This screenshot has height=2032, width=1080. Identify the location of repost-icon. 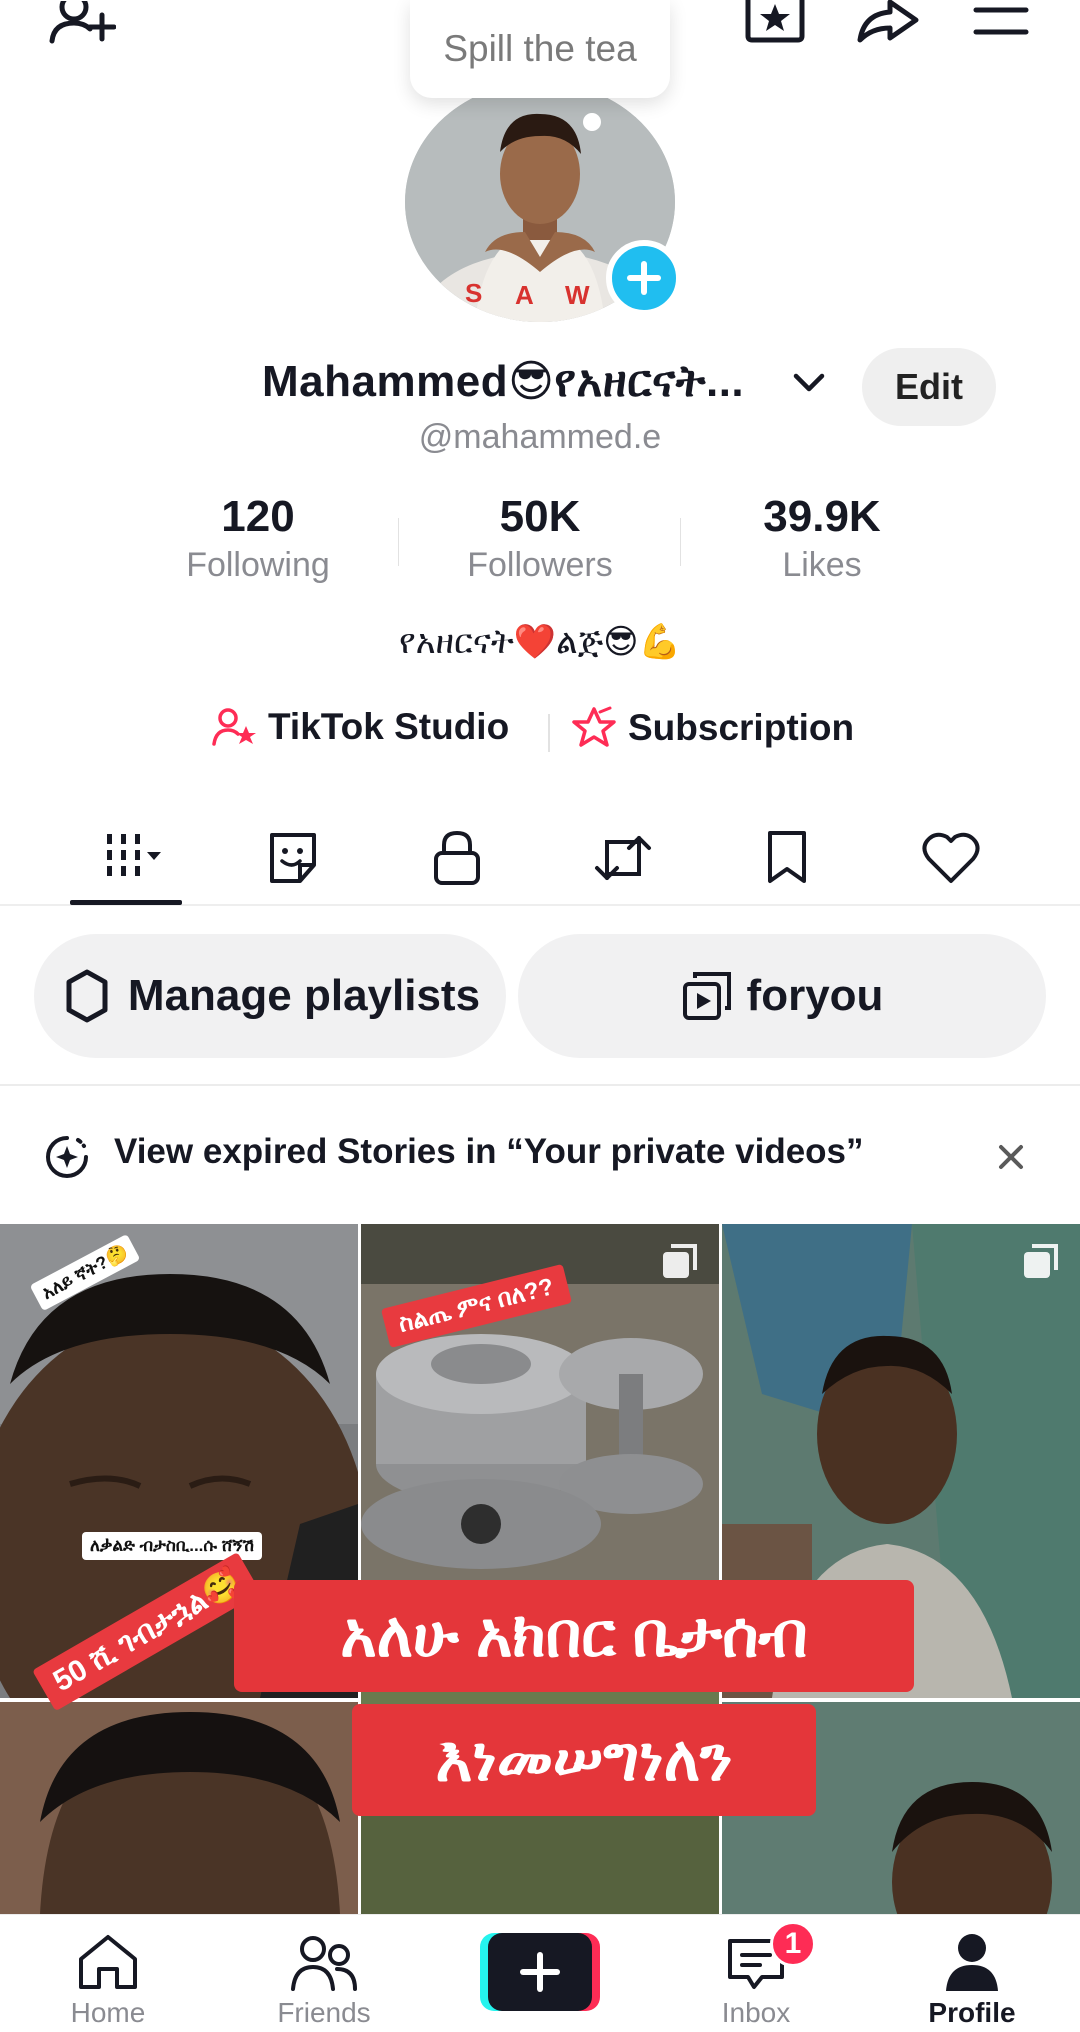
(623, 858).